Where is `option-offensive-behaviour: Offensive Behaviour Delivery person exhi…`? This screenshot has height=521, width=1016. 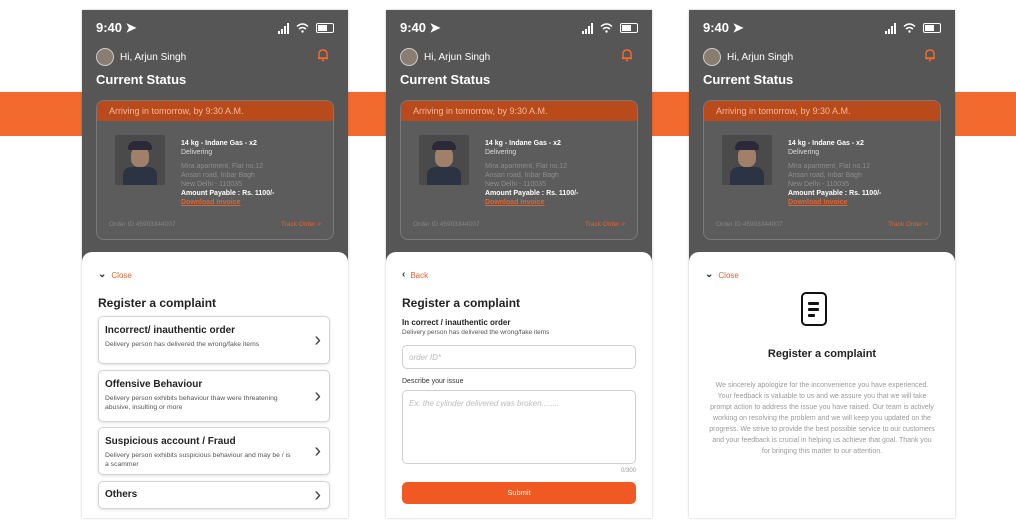
option-offensive-behaviour: Offensive Behaviour Delivery person exhi… is located at coordinates (214, 396).